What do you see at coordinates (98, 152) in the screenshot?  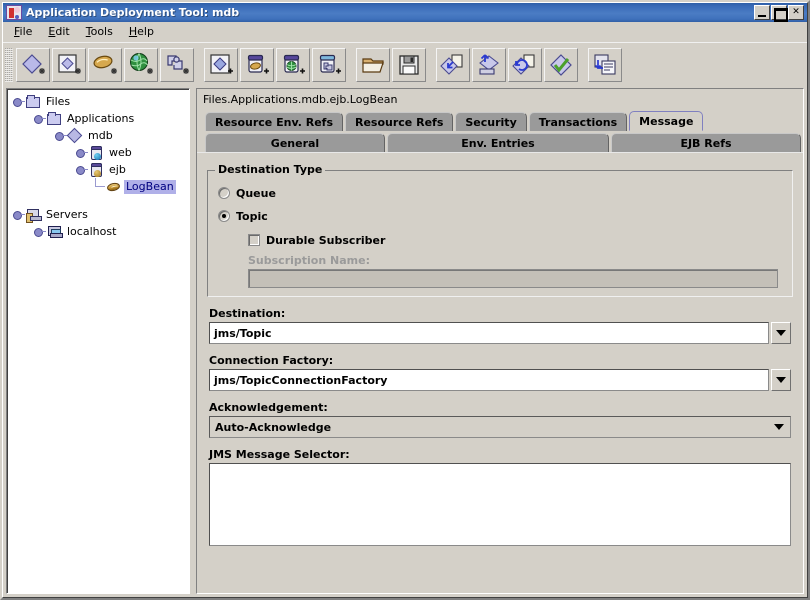 I see `tree-node-web: web` at bounding box center [98, 152].